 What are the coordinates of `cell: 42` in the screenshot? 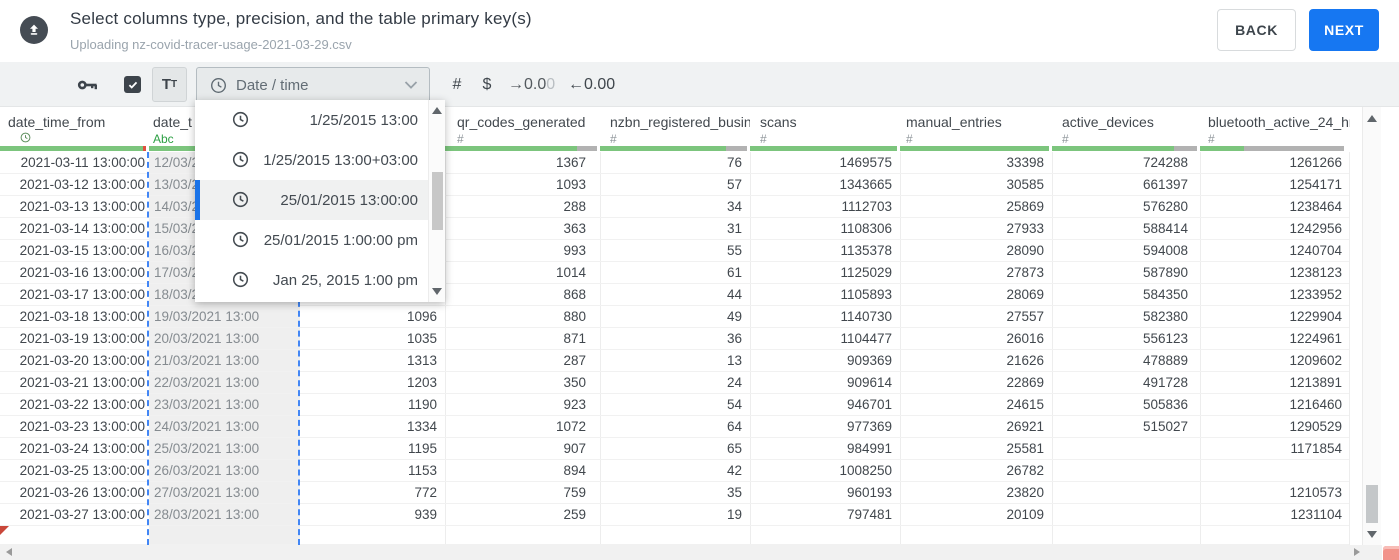 It's located at (675, 470).